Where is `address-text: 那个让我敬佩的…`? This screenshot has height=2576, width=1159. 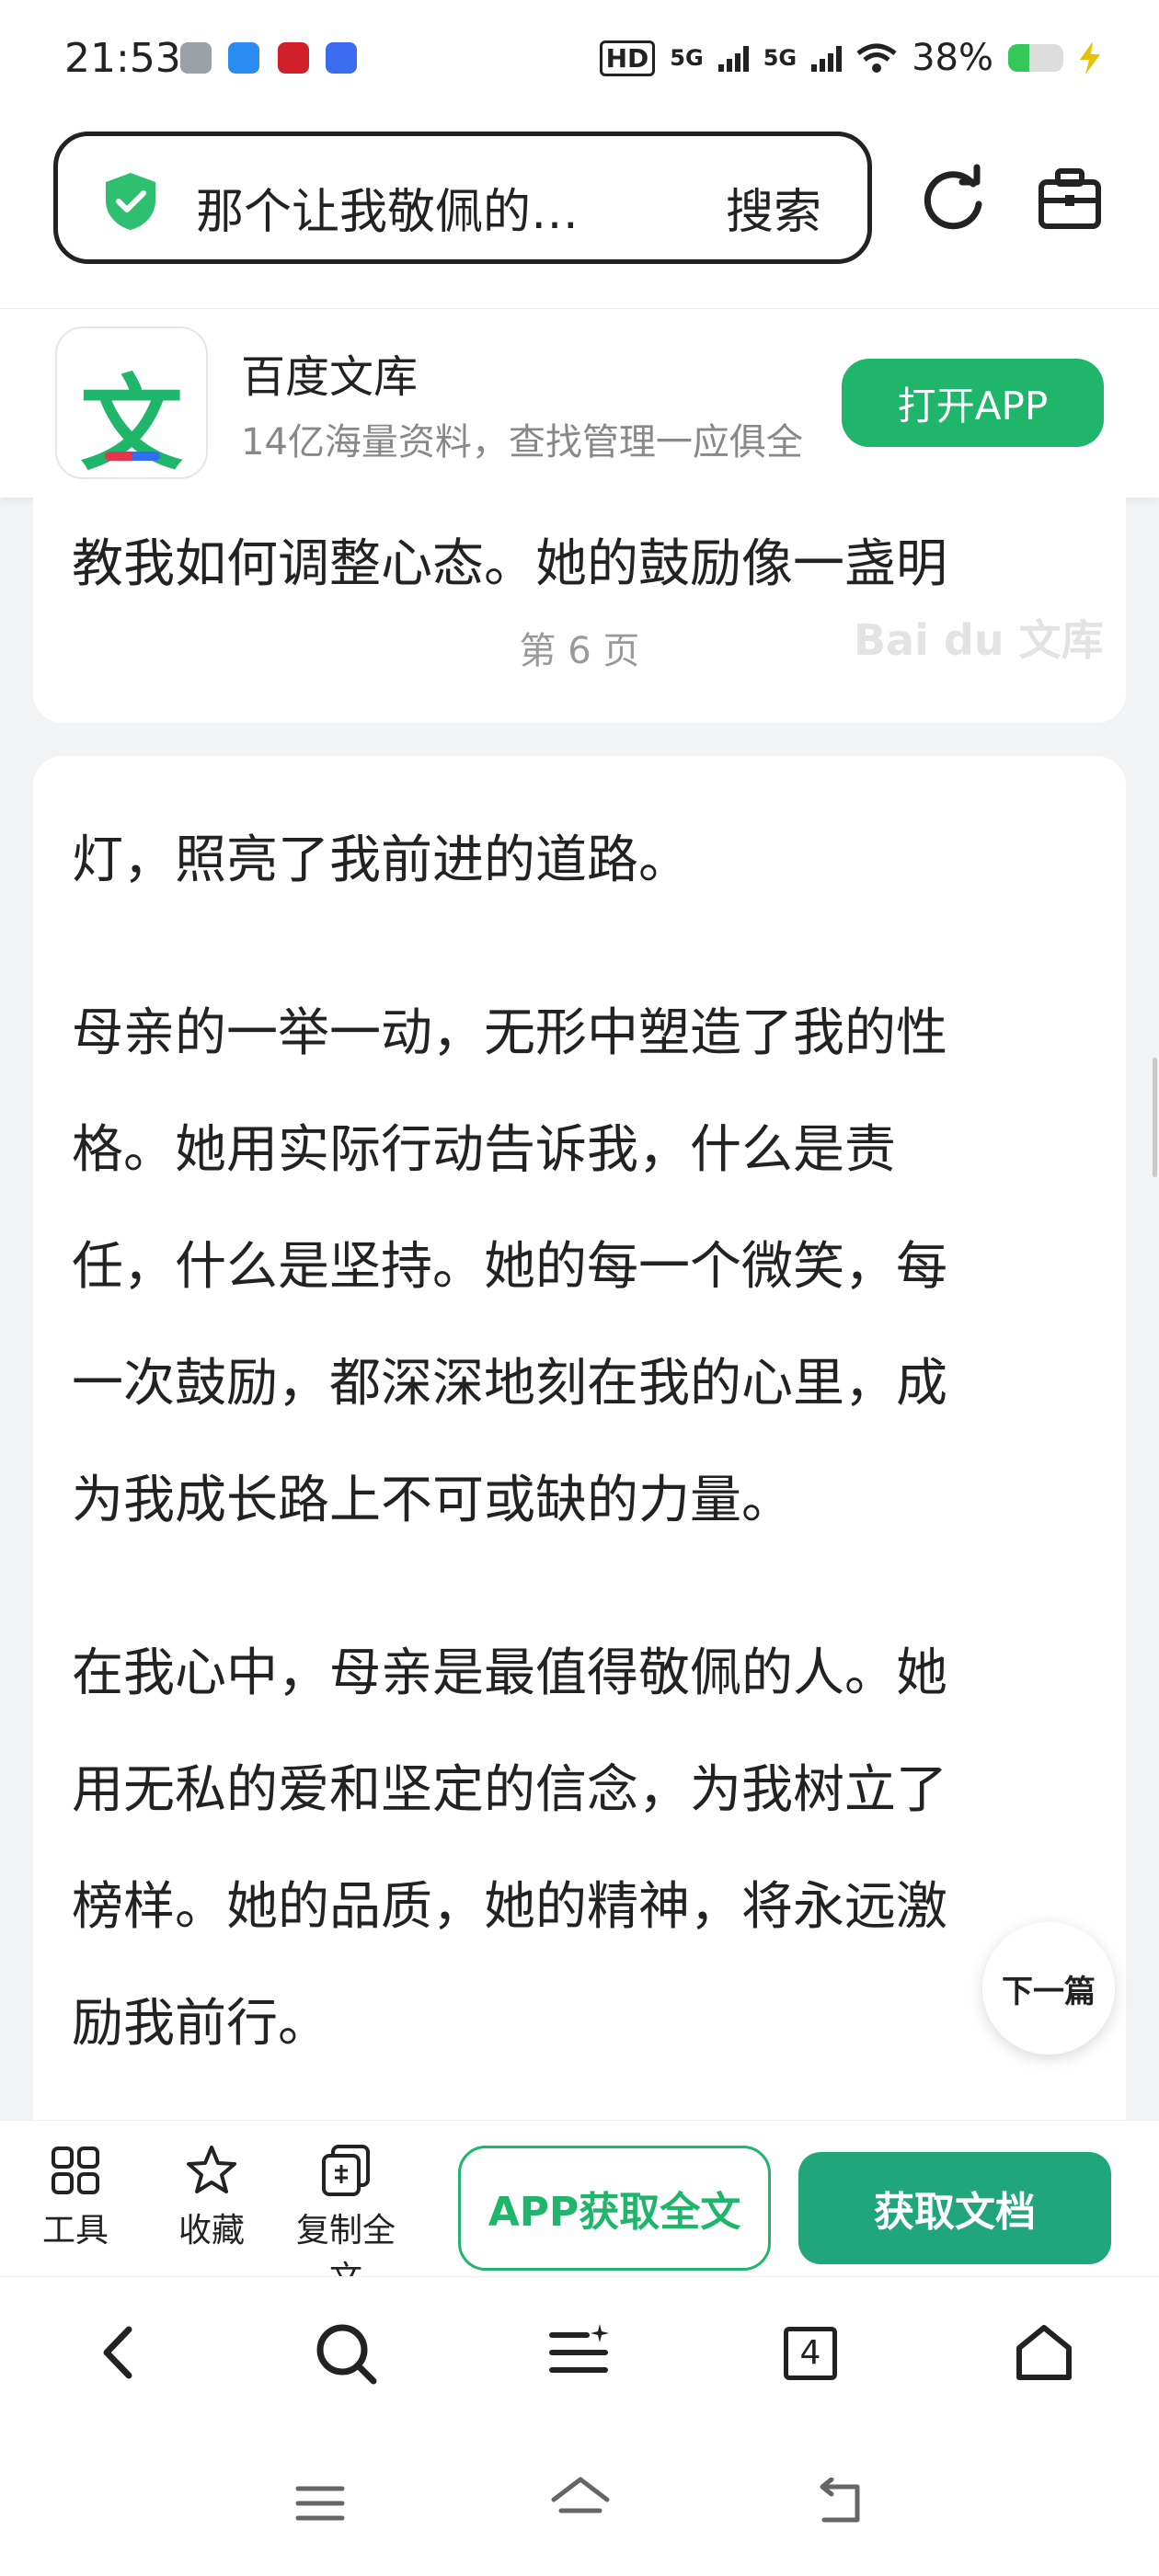
address-text: 那个让我敬佩的… is located at coordinates (388, 212).